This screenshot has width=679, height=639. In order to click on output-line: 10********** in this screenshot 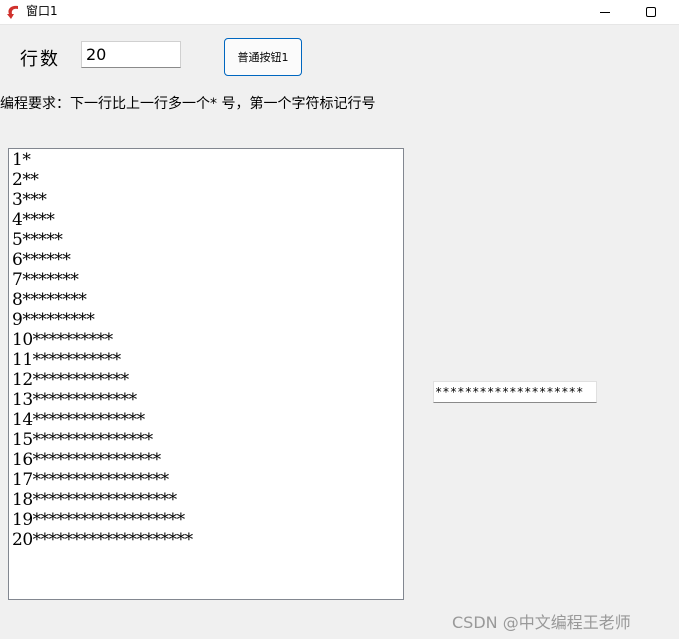, I will do `click(207, 340)`.